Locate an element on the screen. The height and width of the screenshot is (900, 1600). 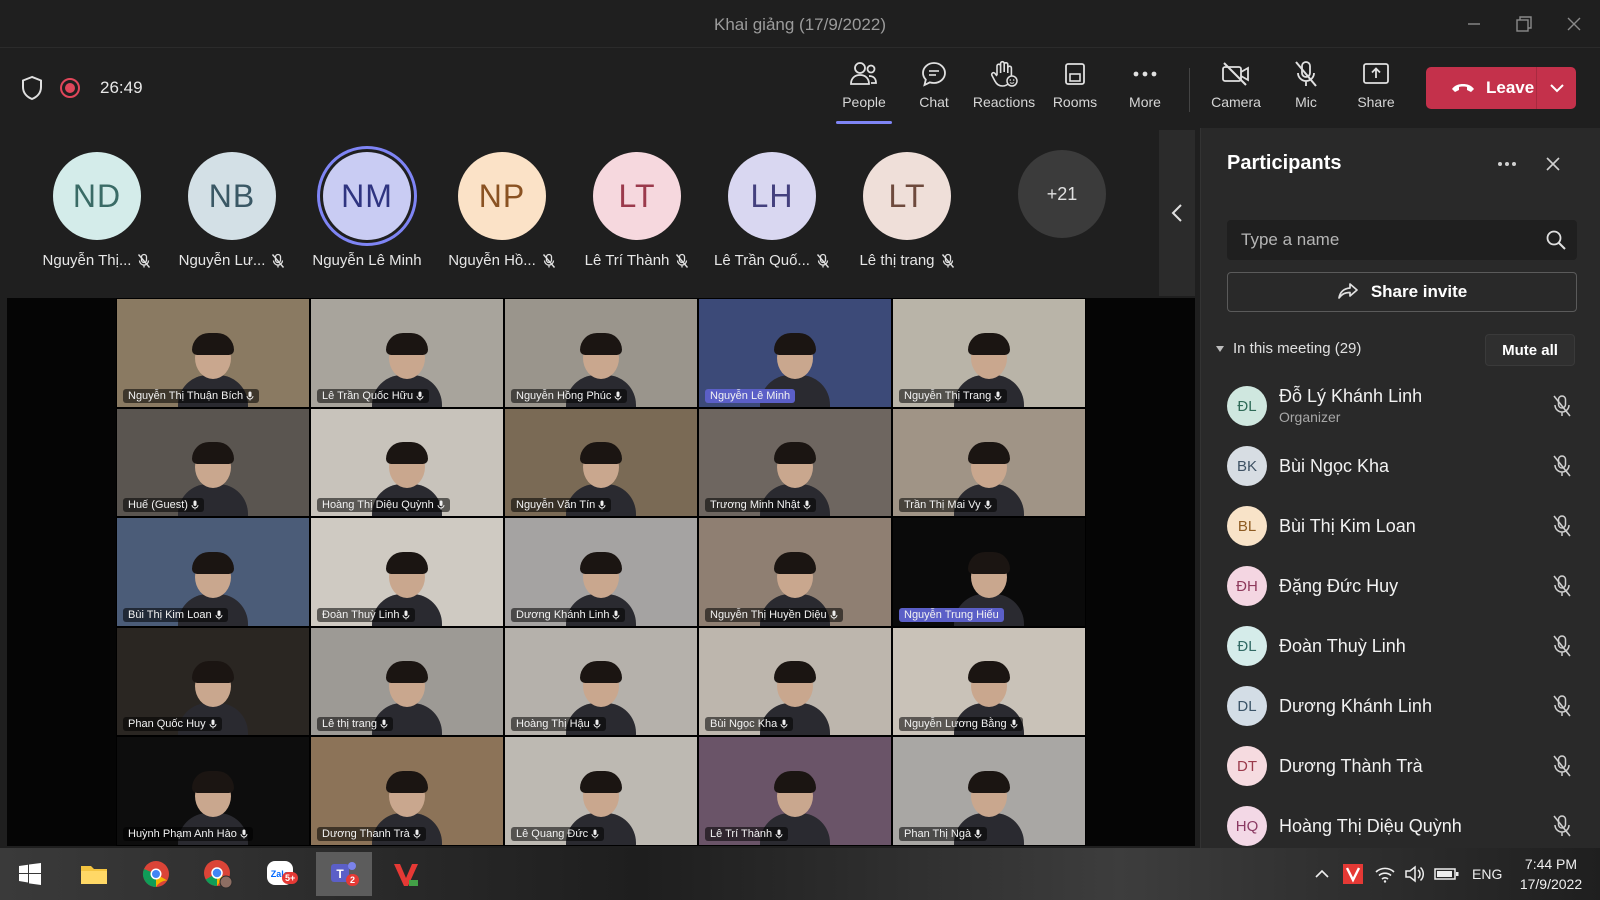
participant-row: HQ Hoàng Thị Diệu Quỳnh is located at coordinates (1400, 826).